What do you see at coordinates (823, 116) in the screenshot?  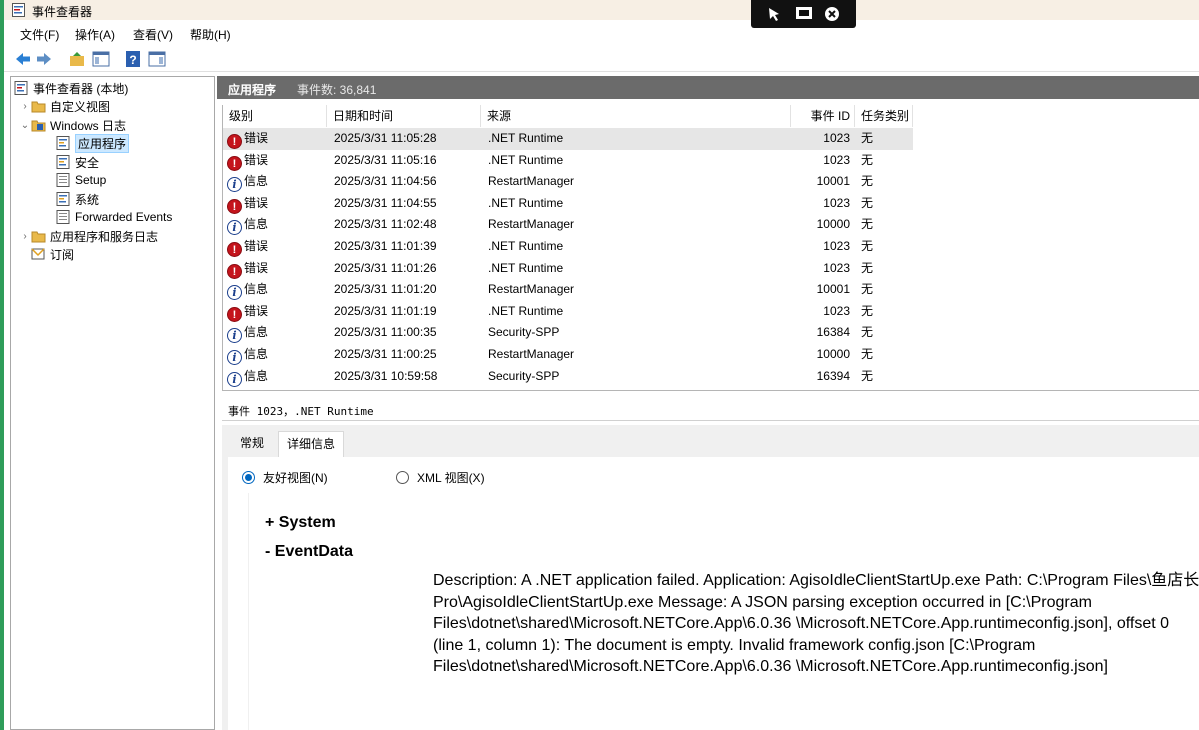 I see `column-header-event-id: 事件 ID` at bounding box center [823, 116].